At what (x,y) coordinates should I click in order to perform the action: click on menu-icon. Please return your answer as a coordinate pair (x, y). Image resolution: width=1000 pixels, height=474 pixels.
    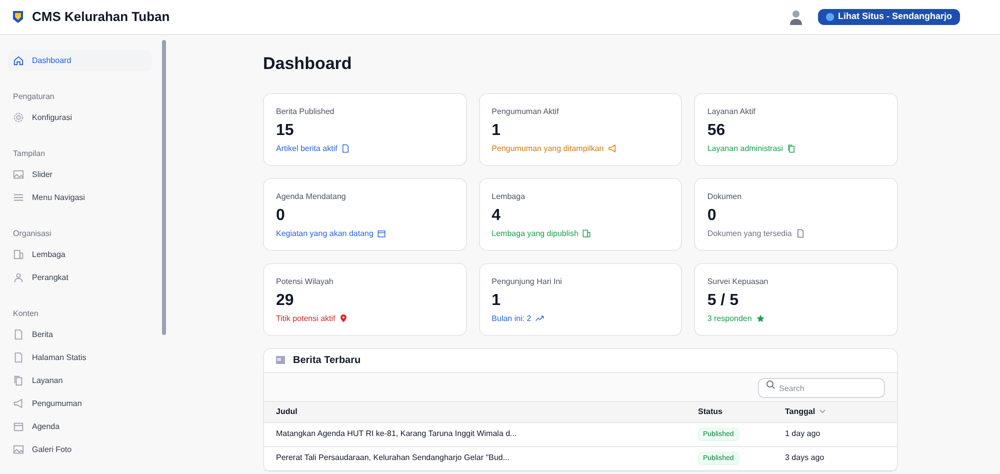
    Looking at the image, I should click on (18, 197).